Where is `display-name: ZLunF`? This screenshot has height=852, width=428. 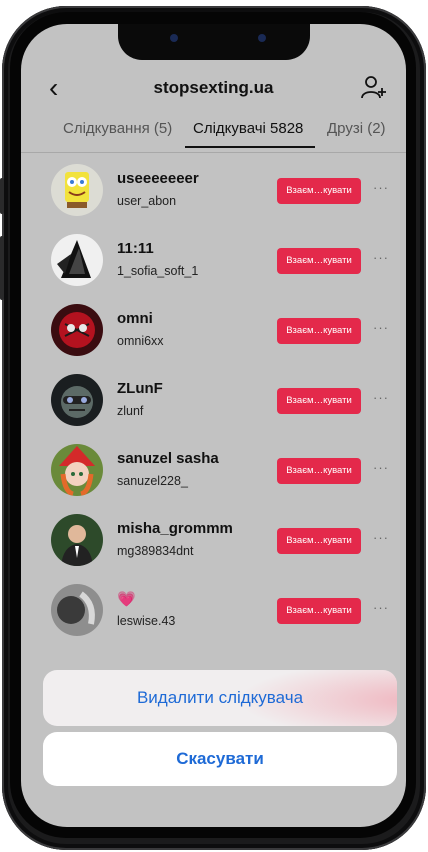
display-name: ZLunF is located at coordinates (140, 388).